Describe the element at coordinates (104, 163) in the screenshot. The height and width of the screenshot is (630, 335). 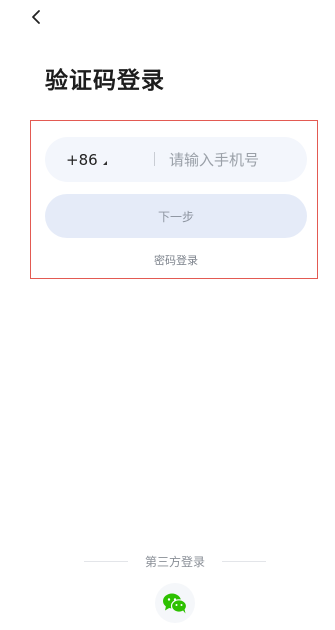
I see `caret-down-icon` at that location.